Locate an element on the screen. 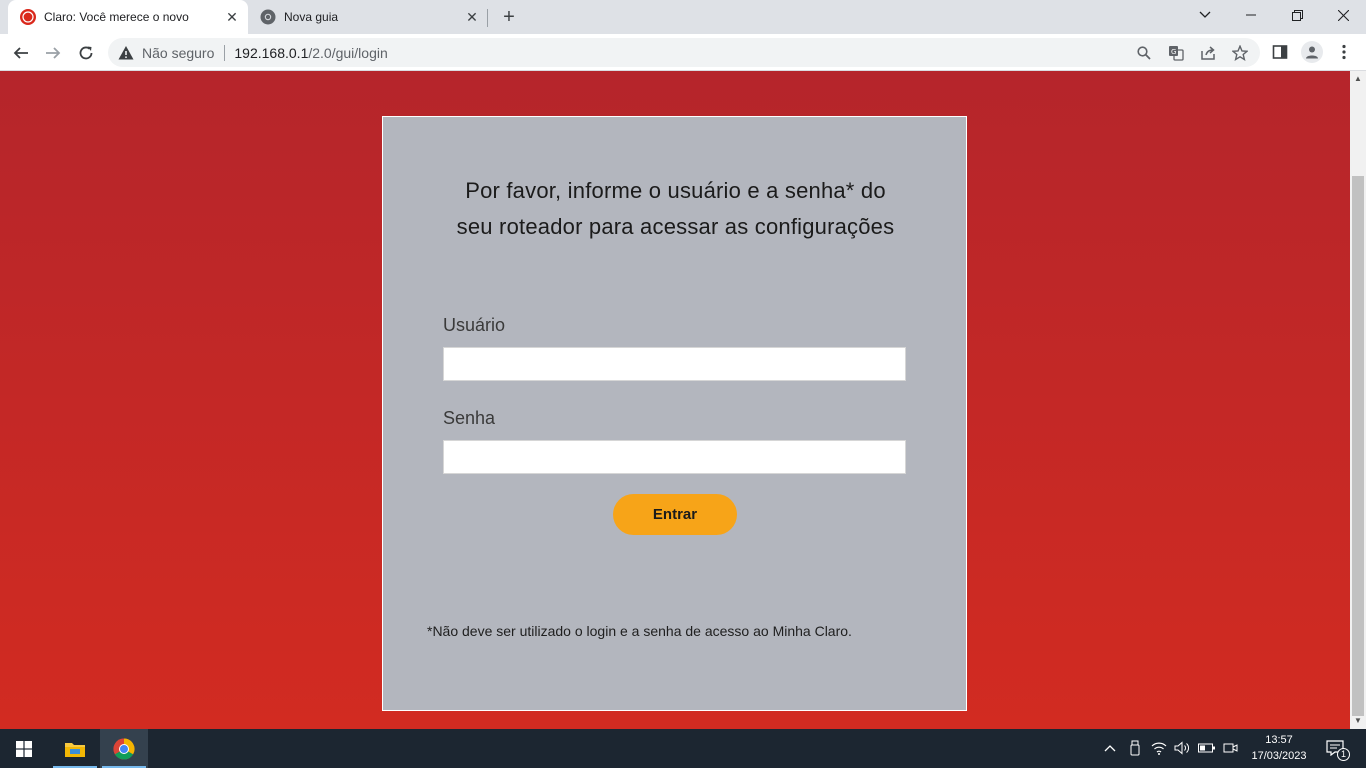  side-panel-icon is located at coordinates (1280, 52).